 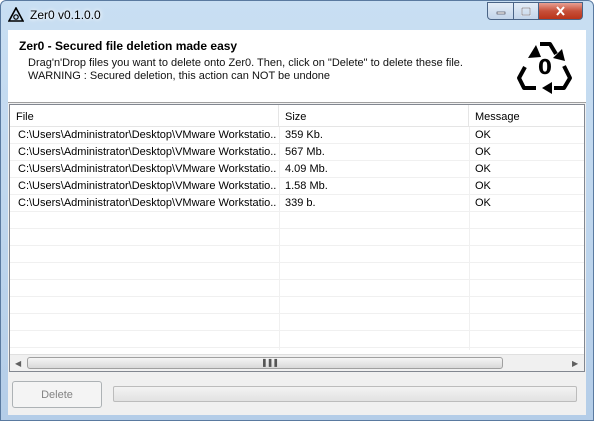 What do you see at coordinates (144, 116) in the screenshot?
I see `column-header-file: File` at bounding box center [144, 116].